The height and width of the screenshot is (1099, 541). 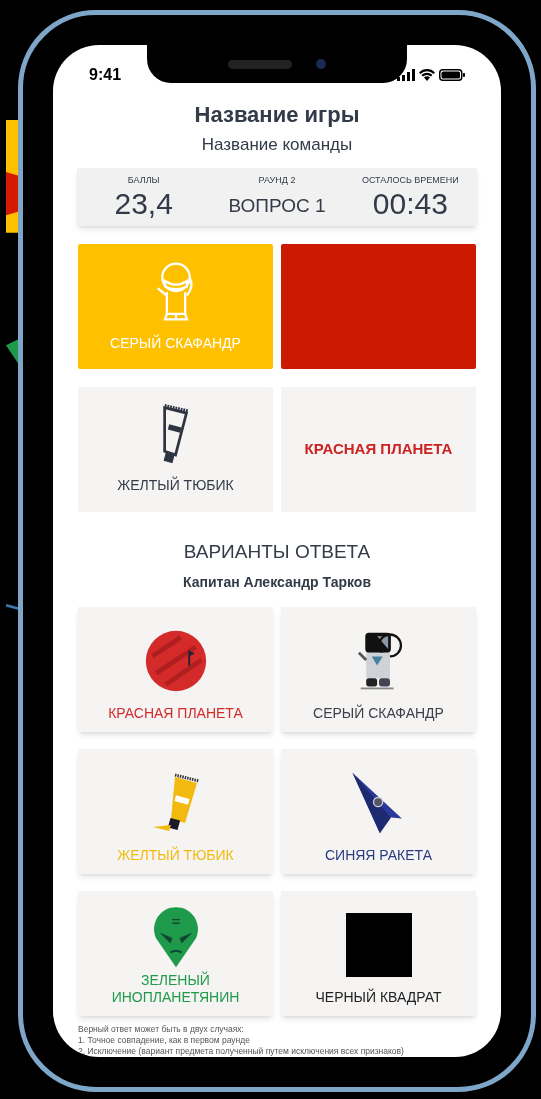 I want to click on stat-label: РАУНД 2, so click(x=277, y=180).